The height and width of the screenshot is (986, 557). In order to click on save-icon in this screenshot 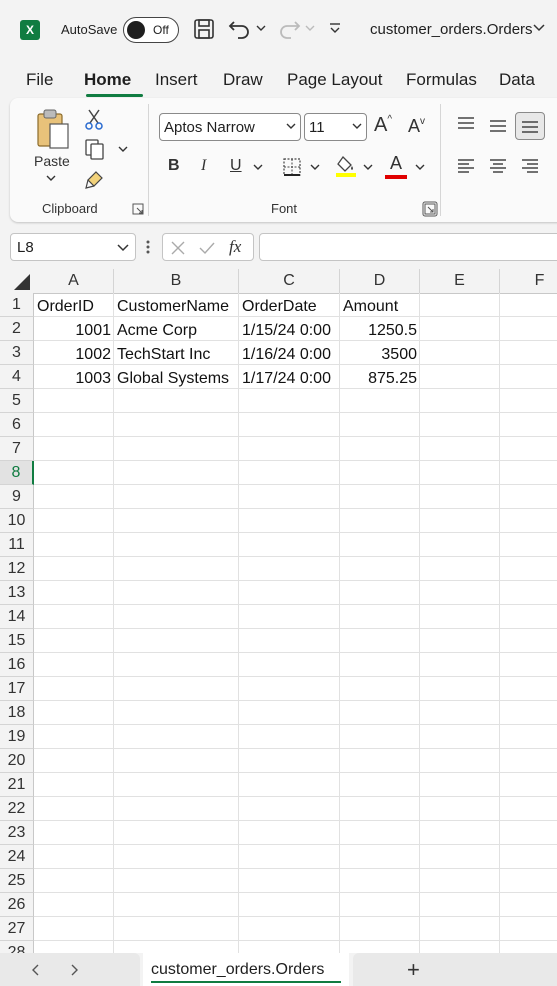, I will do `click(204, 29)`.